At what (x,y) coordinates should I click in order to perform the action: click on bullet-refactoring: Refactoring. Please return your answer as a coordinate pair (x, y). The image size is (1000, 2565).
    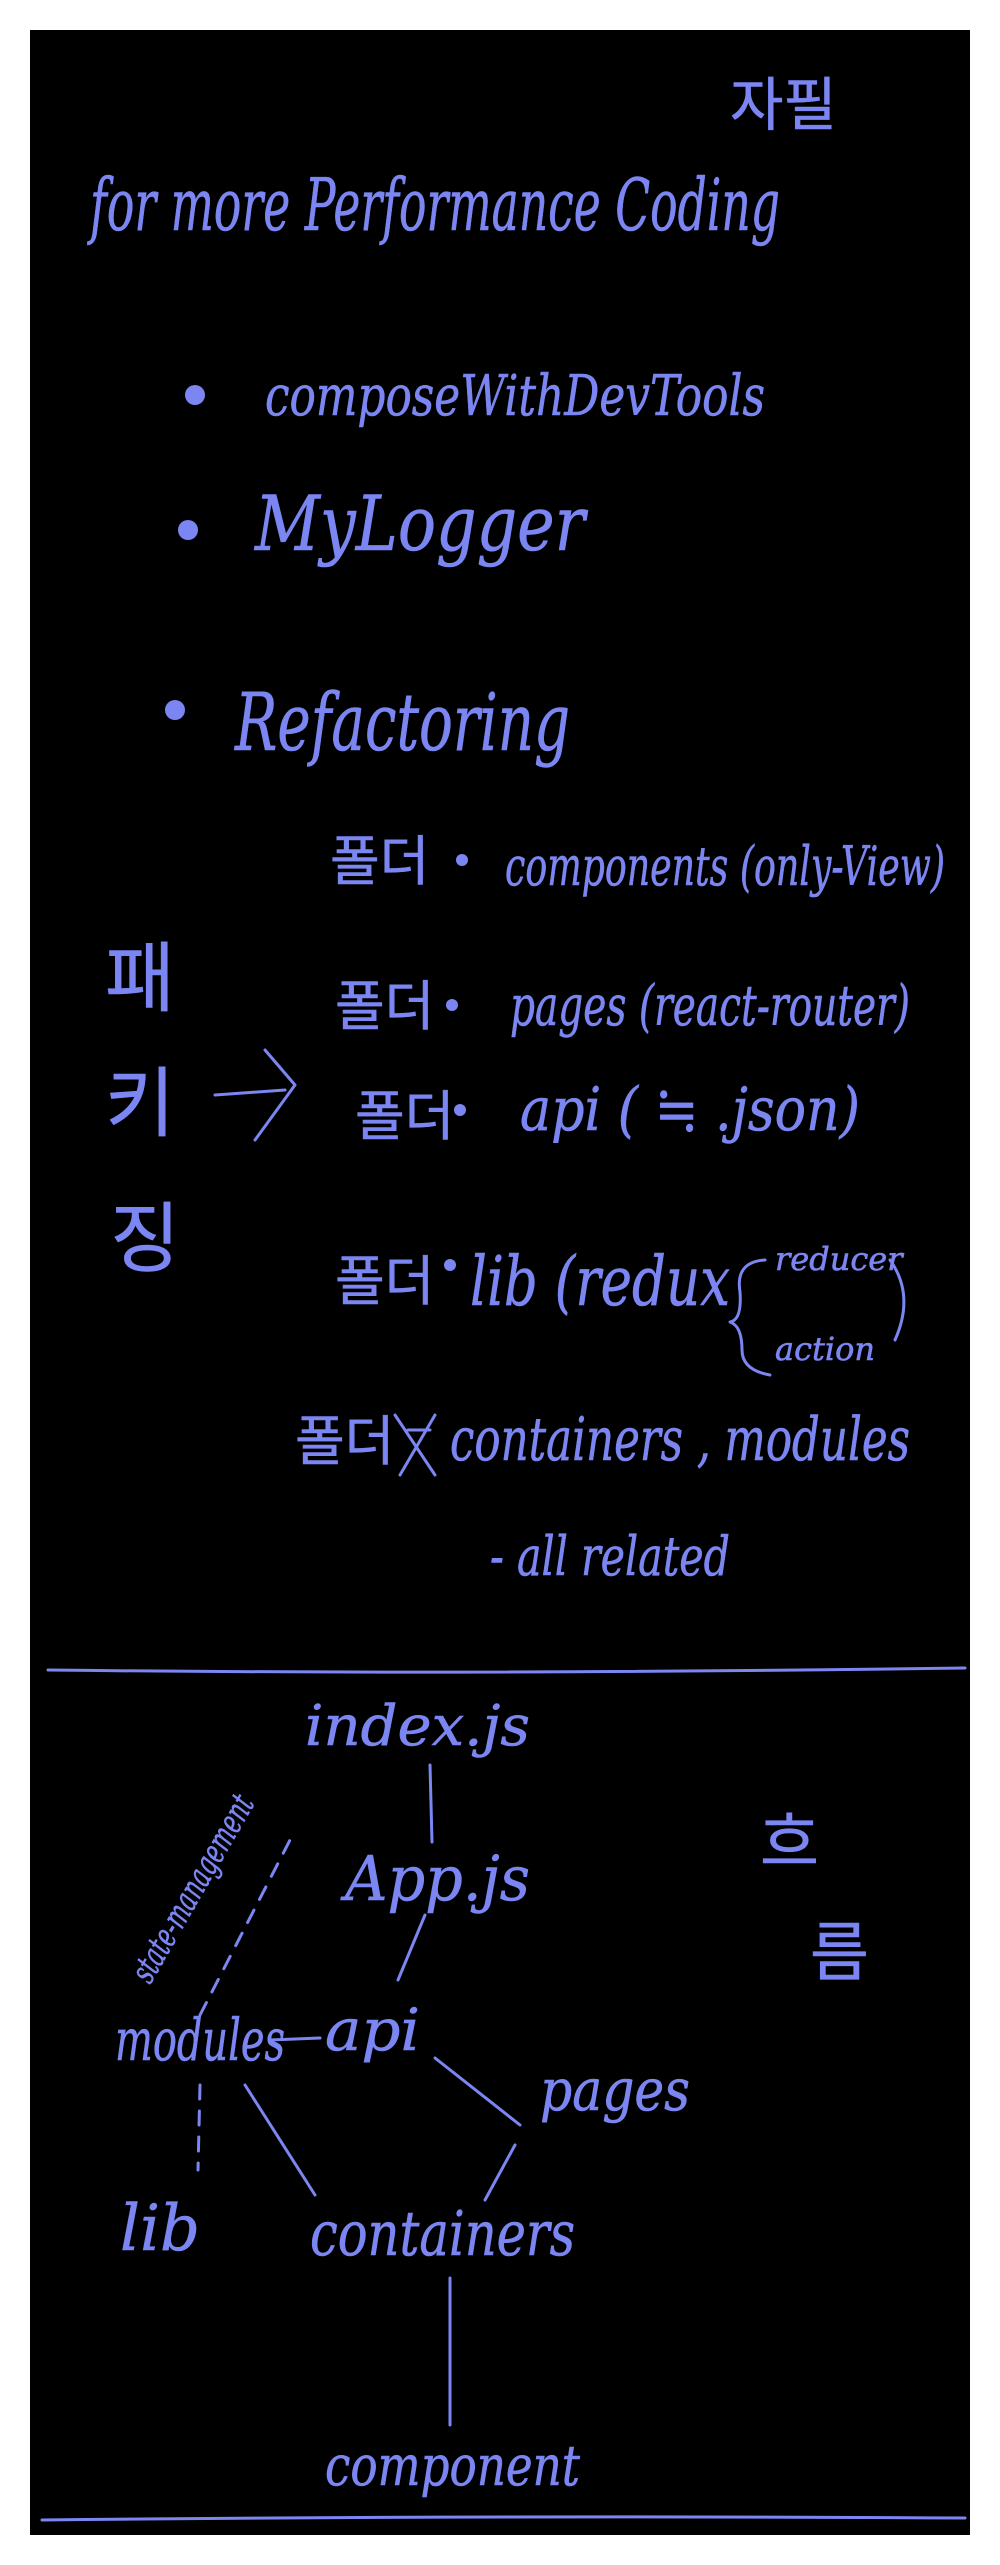
    Looking at the image, I should click on (402, 722).